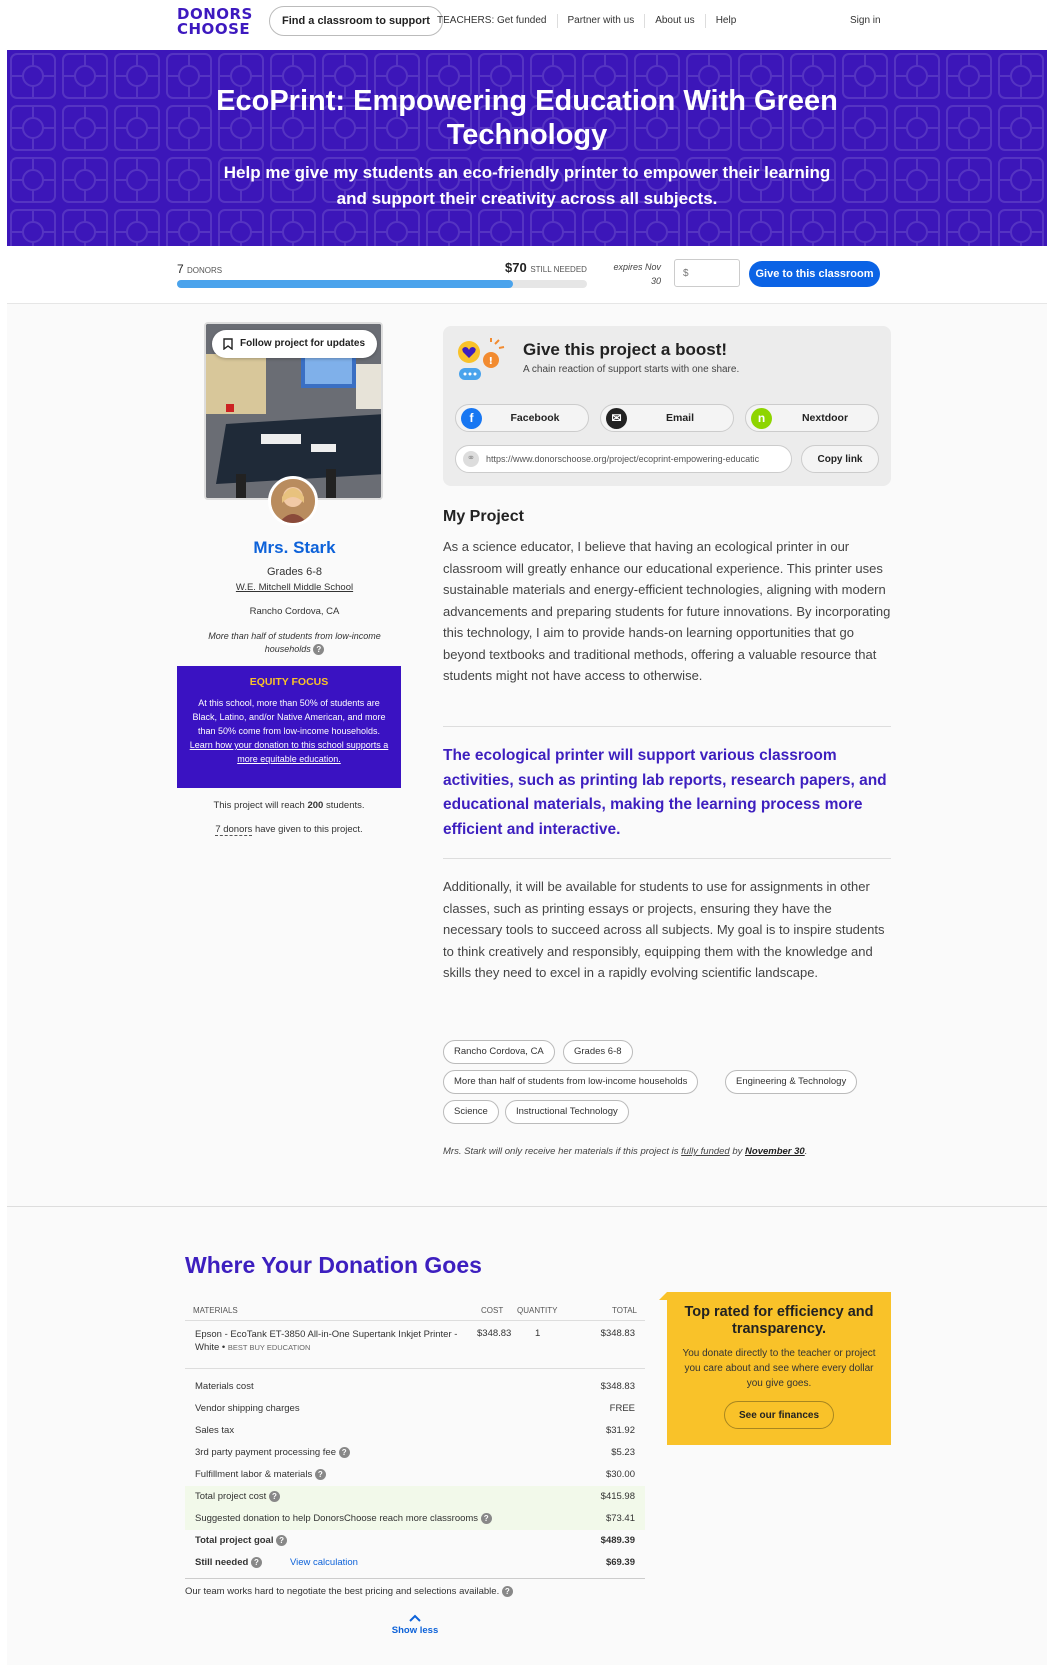 The width and height of the screenshot is (1054, 1665). Describe the element at coordinates (215, 1430) in the screenshot. I see `fee-label: Sales tax` at that location.